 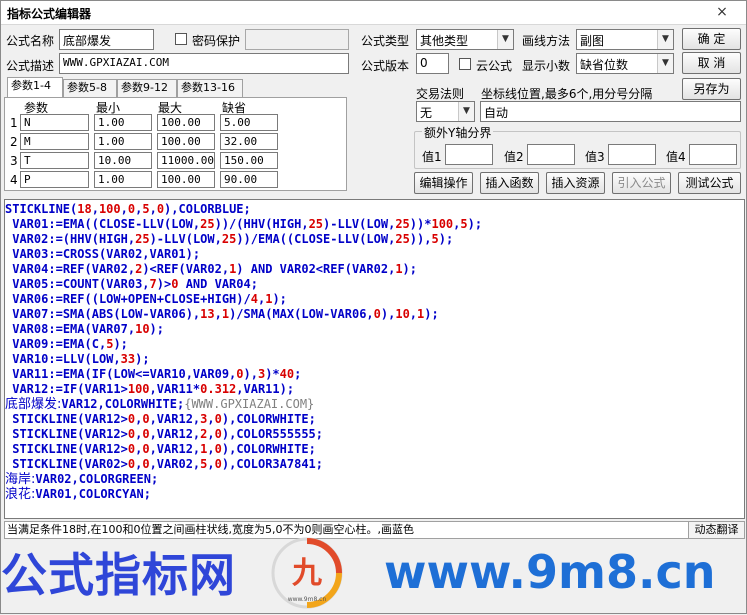 I want to click on code-line: VAR10:=LLV(LOW,33);, so click(x=81, y=359).